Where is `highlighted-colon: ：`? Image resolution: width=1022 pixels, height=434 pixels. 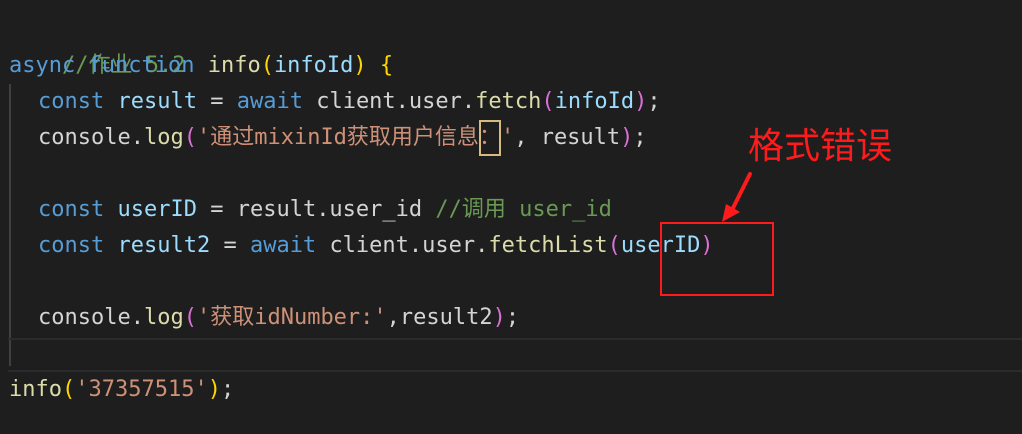
highlighted-colon: ： is located at coordinates (489, 138).